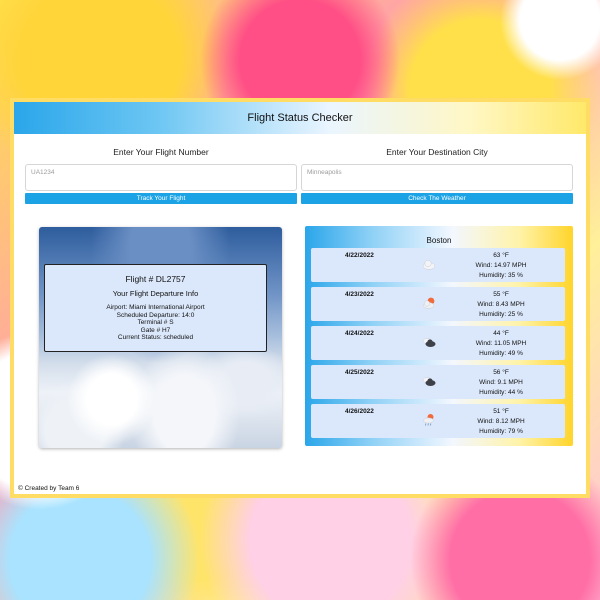  What do you see at coordinates (161, 198) in the screenshot?
I see `track-flight-button: Track Your Flight` at bounding box center [161, 198].